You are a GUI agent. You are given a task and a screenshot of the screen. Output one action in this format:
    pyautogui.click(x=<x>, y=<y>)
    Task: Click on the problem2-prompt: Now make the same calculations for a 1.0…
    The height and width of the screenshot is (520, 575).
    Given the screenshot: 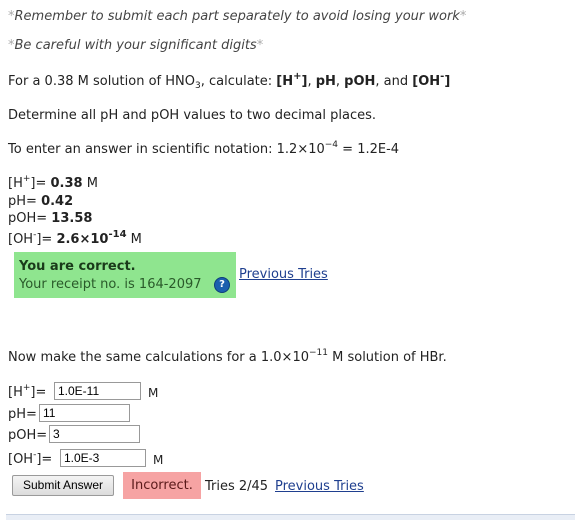 What is the action you would take?
    pyautogui.click(x=227, y=357)
    